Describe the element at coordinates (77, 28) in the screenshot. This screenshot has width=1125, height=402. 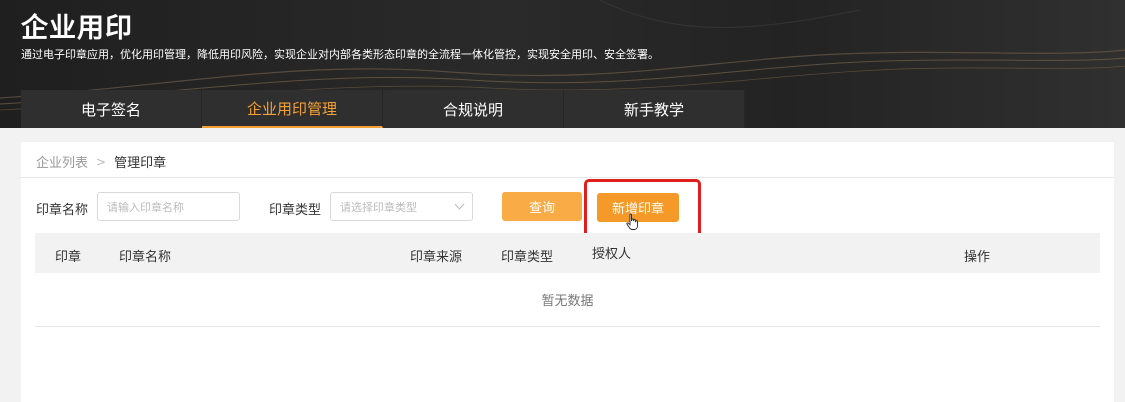
I see `page-title: 企业用印` at that location.